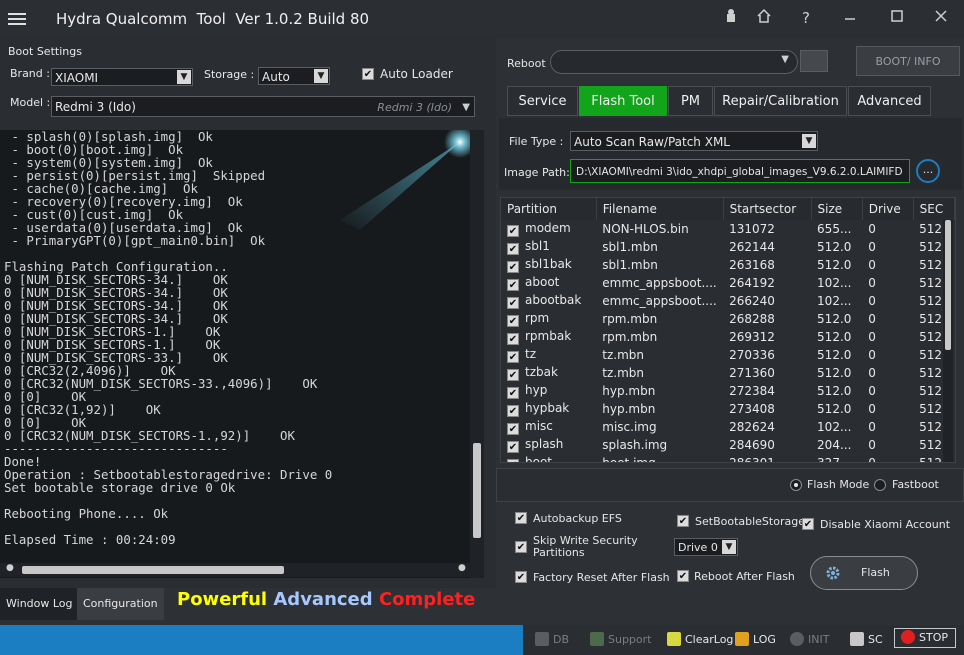  Describe the element at coordinates (416, 74) in the screenshot. I see `auto-loader-label: Auto Loader` at that location.